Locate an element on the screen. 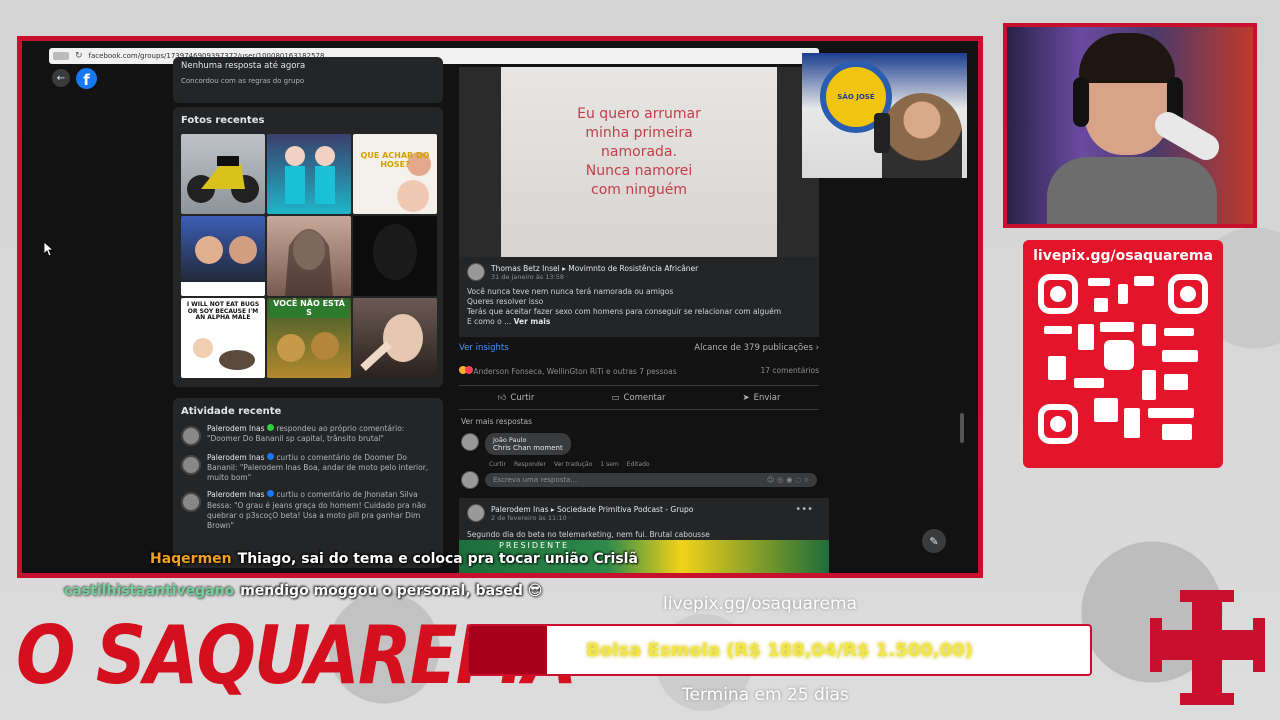 The width and height of the screenshot is (1280, 720). guest-camera: SÃO JOSÉ is located at coordinates (884, 115).